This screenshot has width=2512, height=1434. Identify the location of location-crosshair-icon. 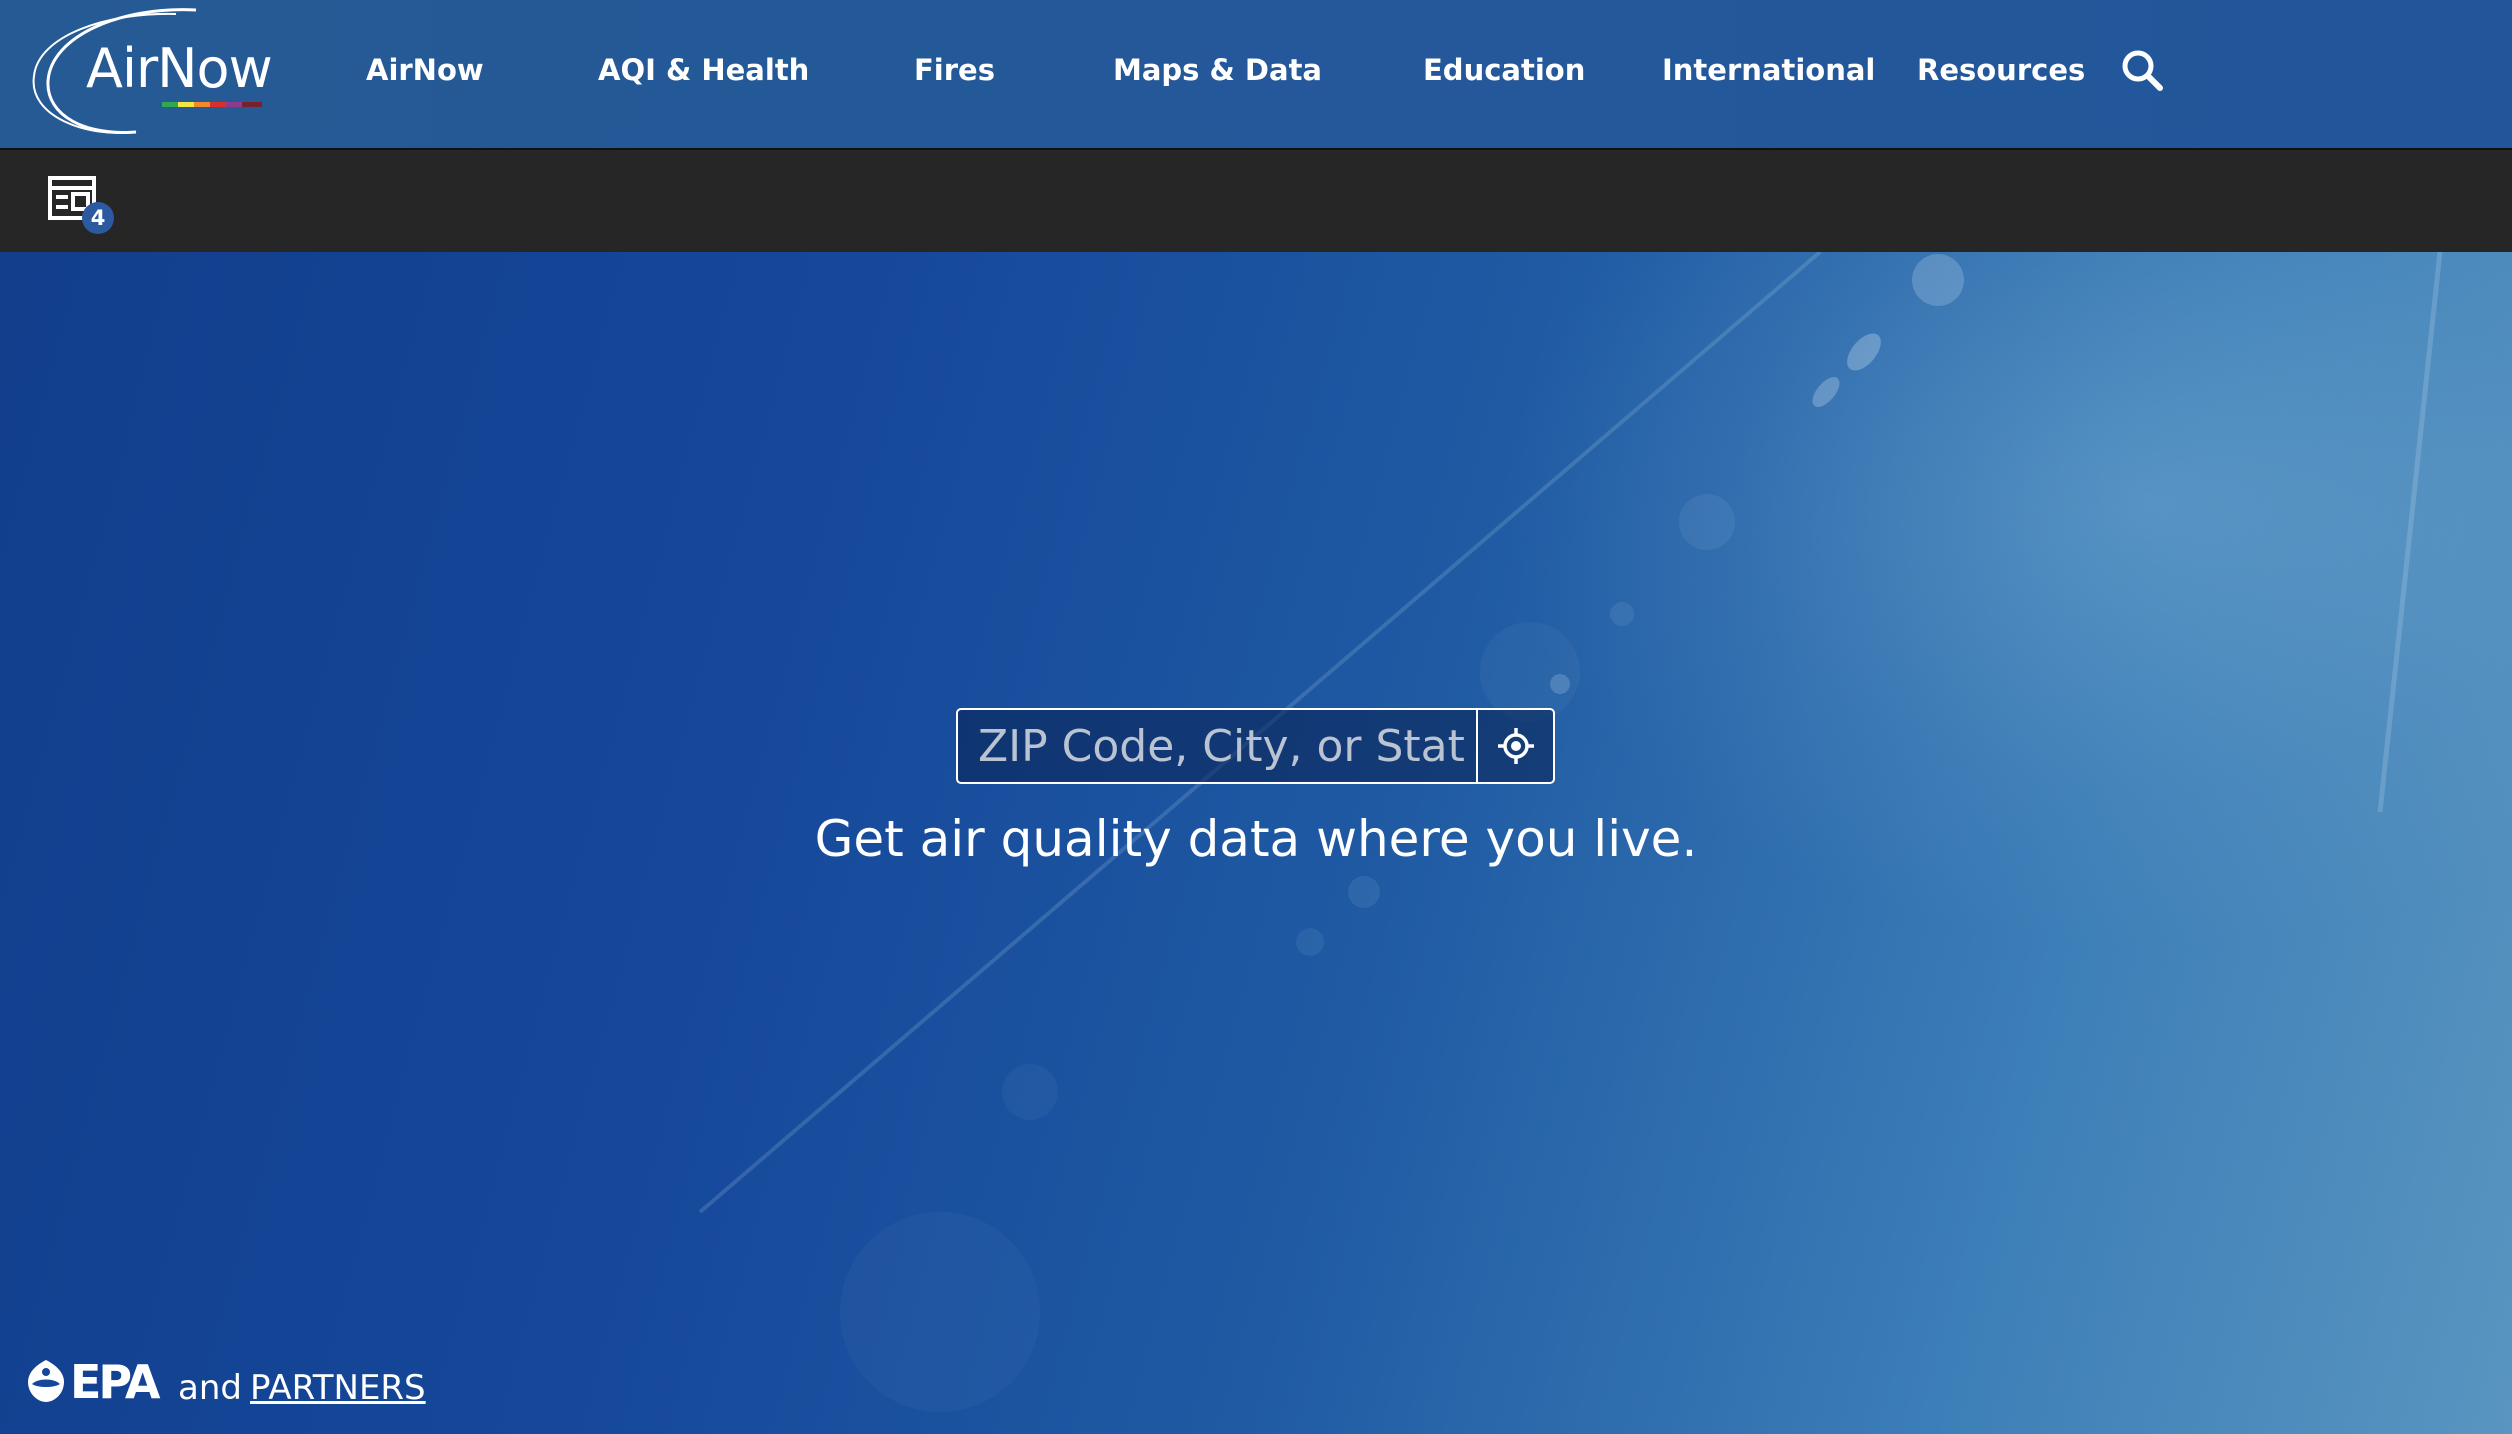
(1516, 746).